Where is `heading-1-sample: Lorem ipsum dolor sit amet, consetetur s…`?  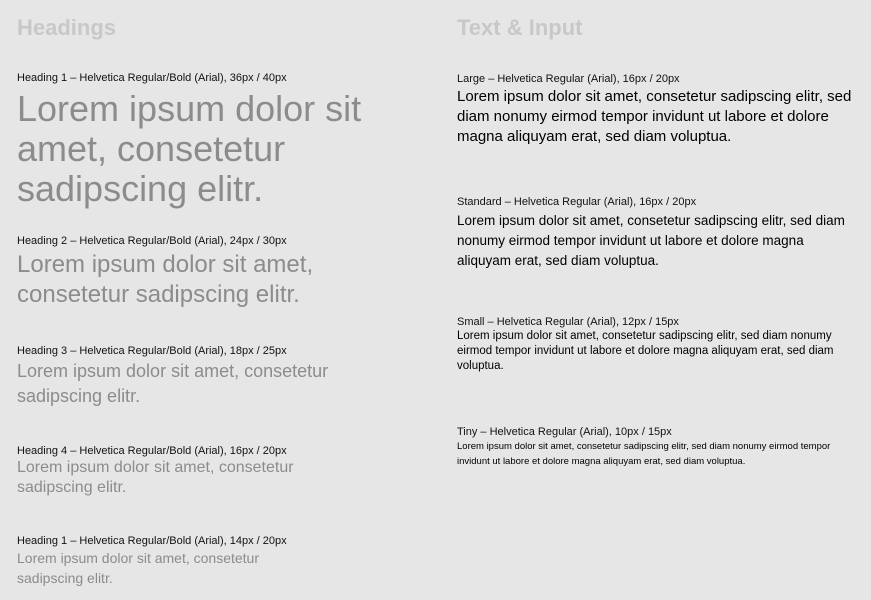
heading-1-sample: Lorem ipsum dolor sit amet, consetetur s… is located at coordinates (189, 148).